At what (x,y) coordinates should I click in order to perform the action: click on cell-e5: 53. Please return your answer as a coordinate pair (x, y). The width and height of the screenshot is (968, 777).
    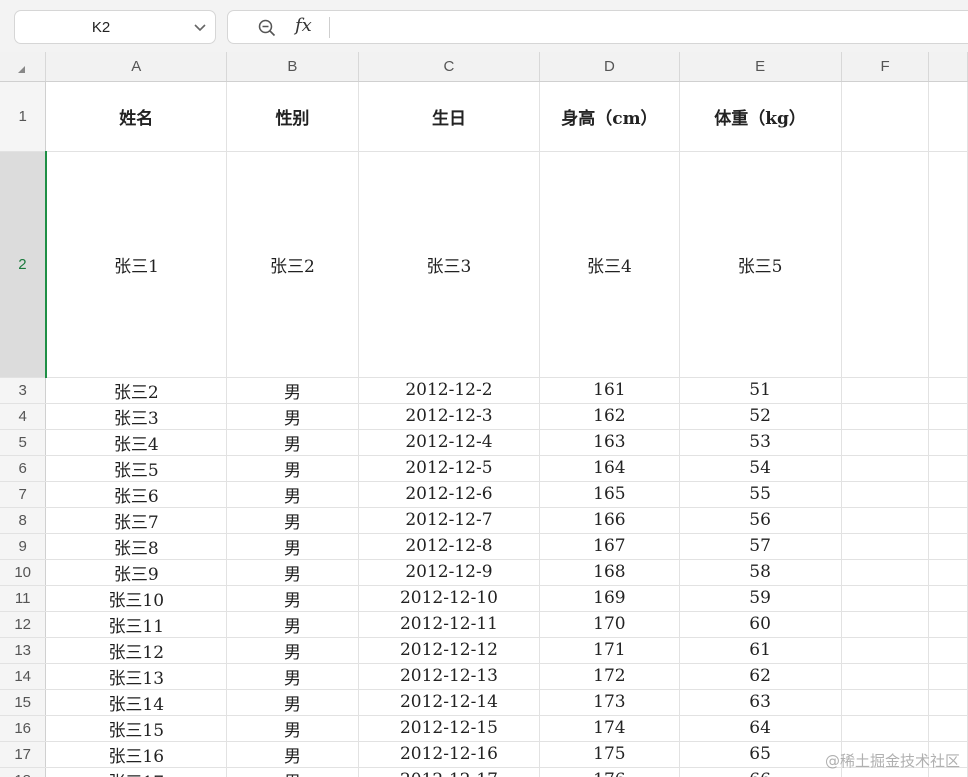
    Looking at the image, I should click on (760, 442).